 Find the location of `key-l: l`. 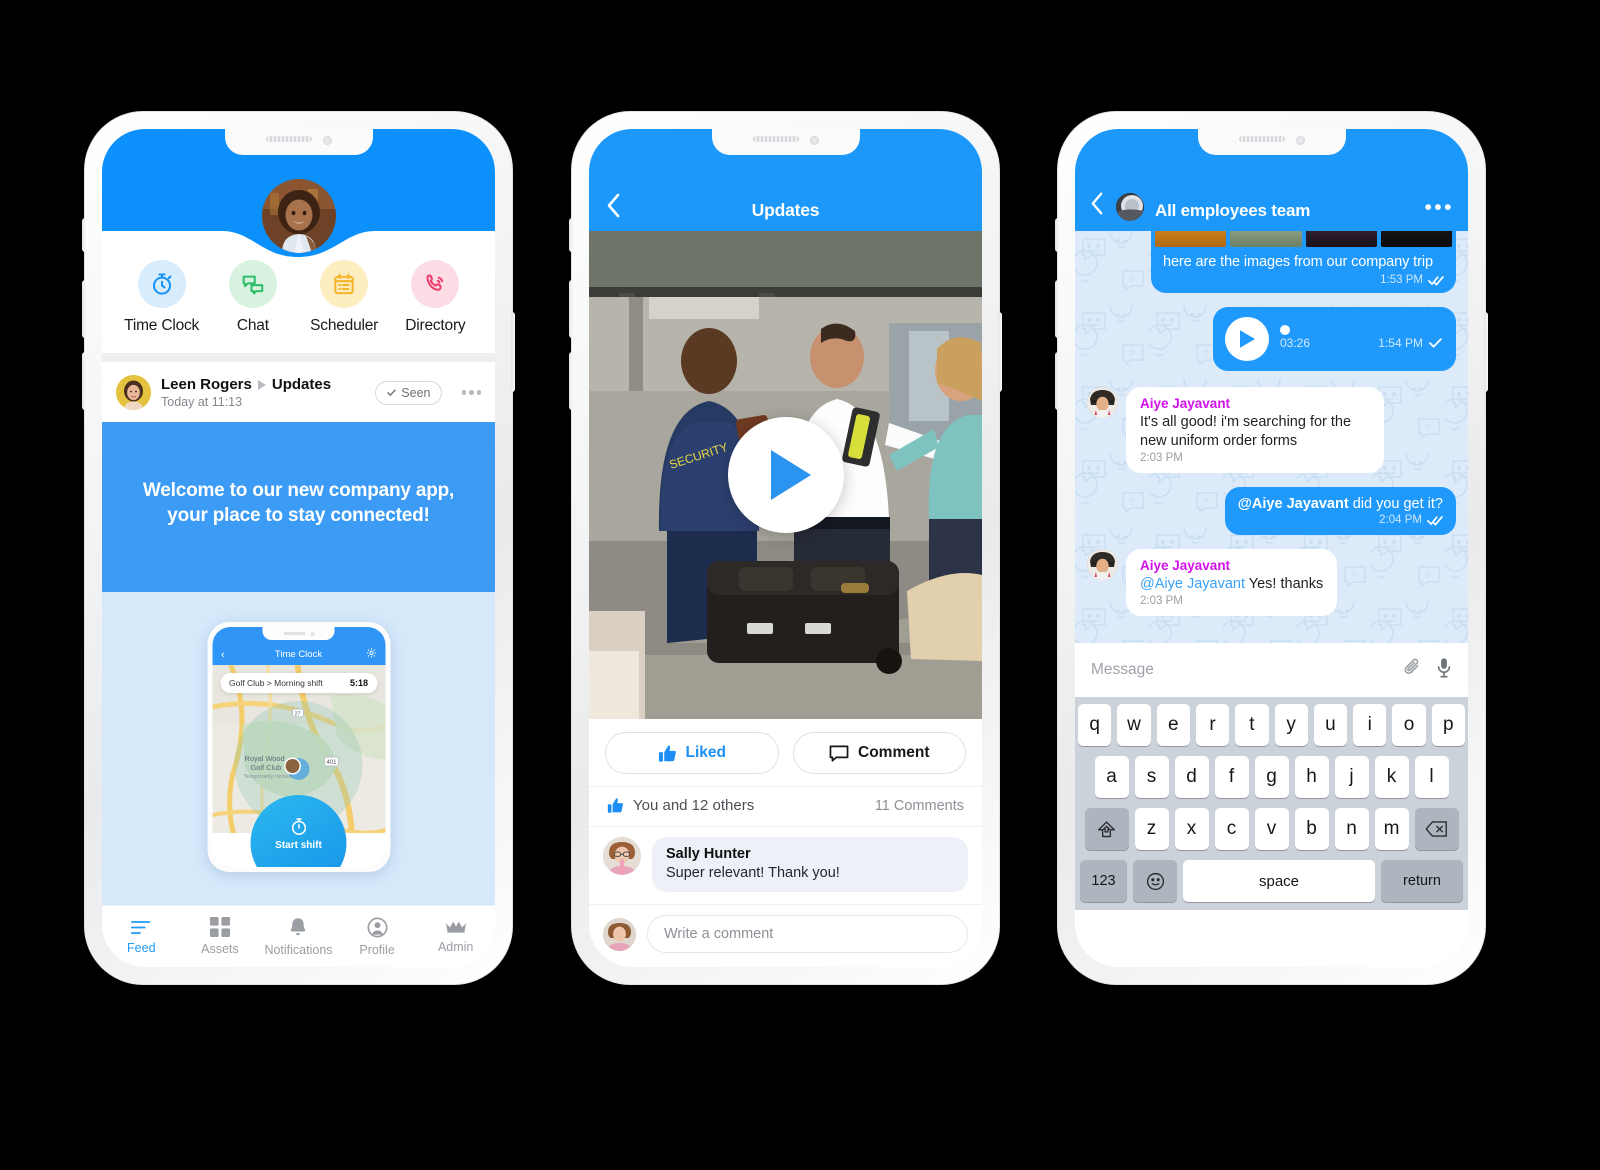

key-l: l is located at coordinates (1431, 777).